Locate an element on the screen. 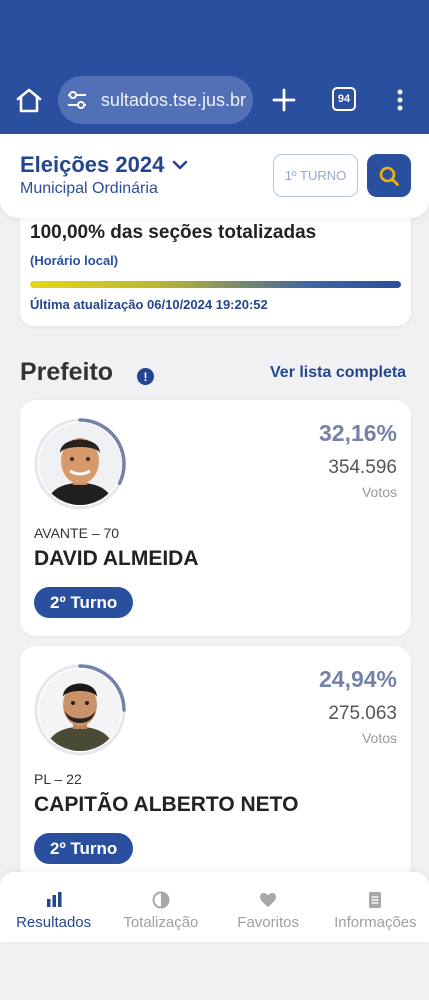 This screenshot has height=1000, width=429. nav-label: Informações is located at coordinates (375, 922).